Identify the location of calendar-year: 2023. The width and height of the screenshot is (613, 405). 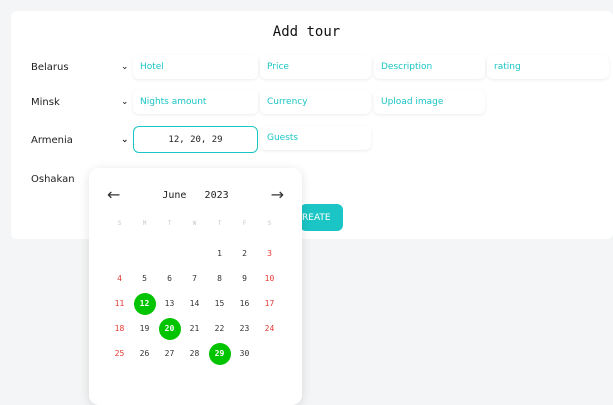
(216, 195).